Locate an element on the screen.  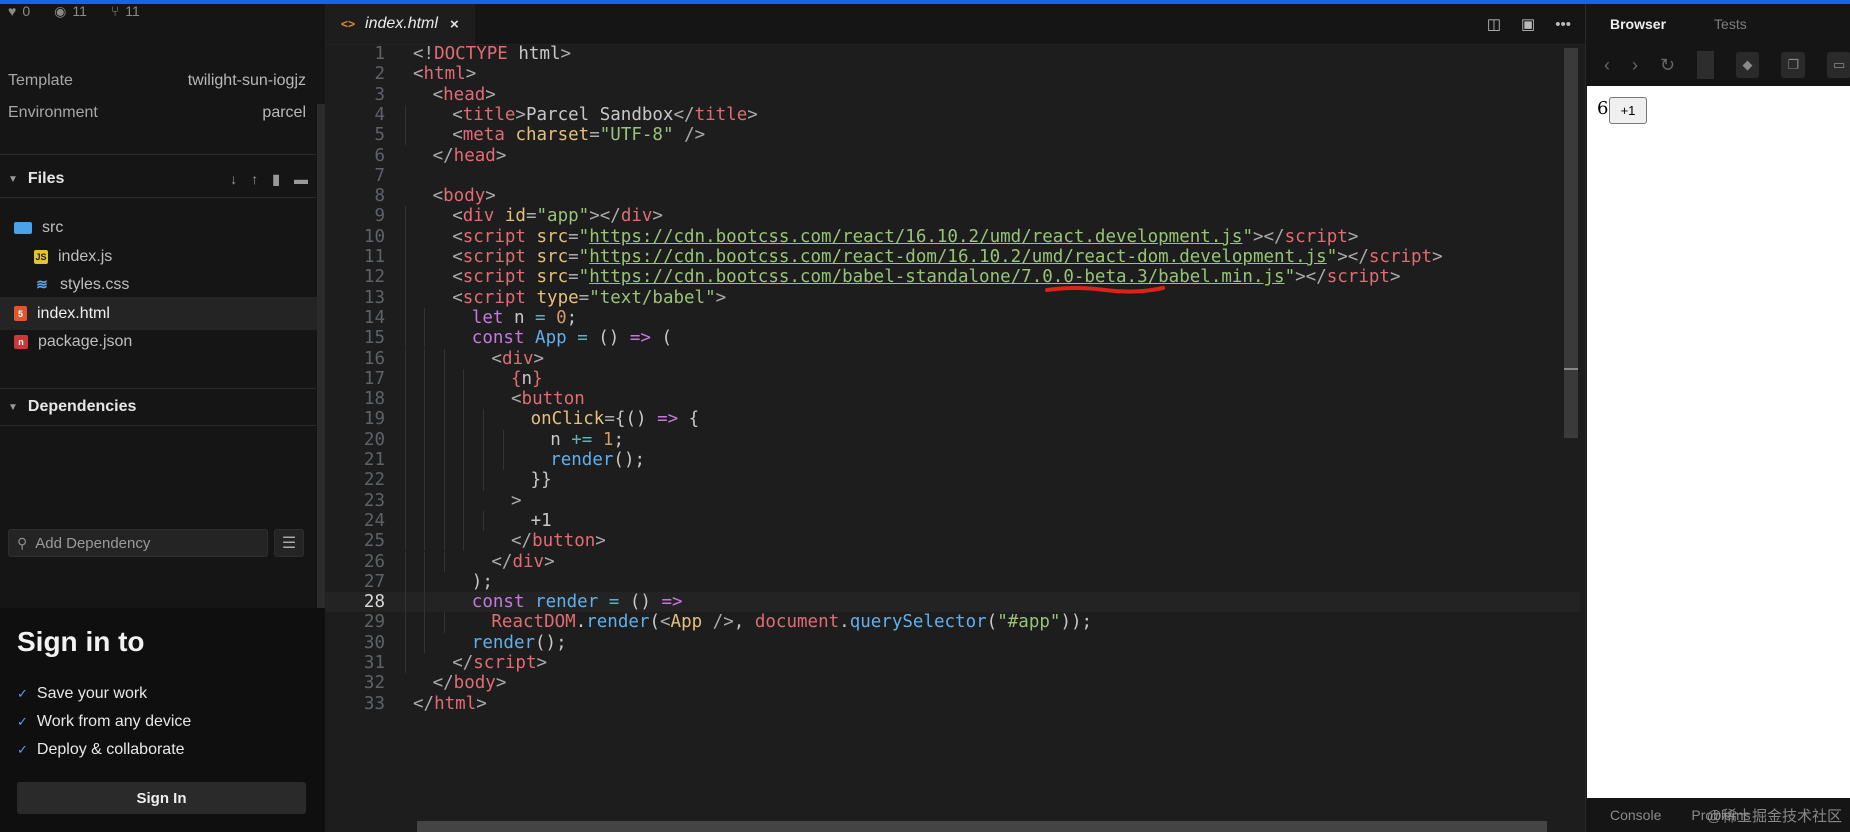
browser-tabs: Browser Tests is located at coordinates (1678, 24).